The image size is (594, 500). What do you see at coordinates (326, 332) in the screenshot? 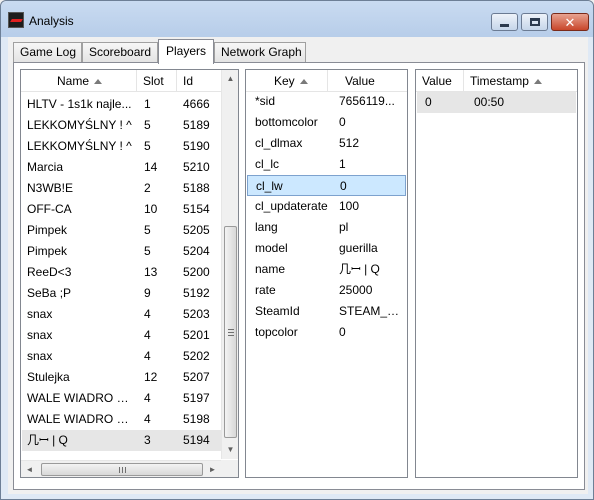
I see `property-row: topcolor 0` at bounding box center [326, 332].